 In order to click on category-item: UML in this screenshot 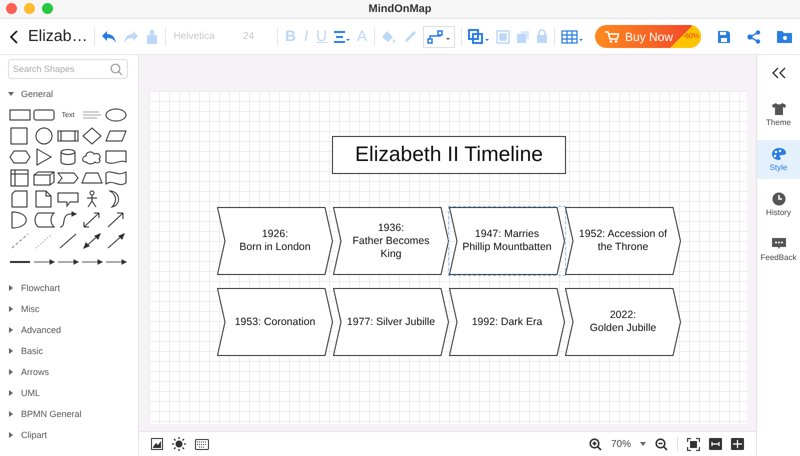, I will do `click(68, 392)`.